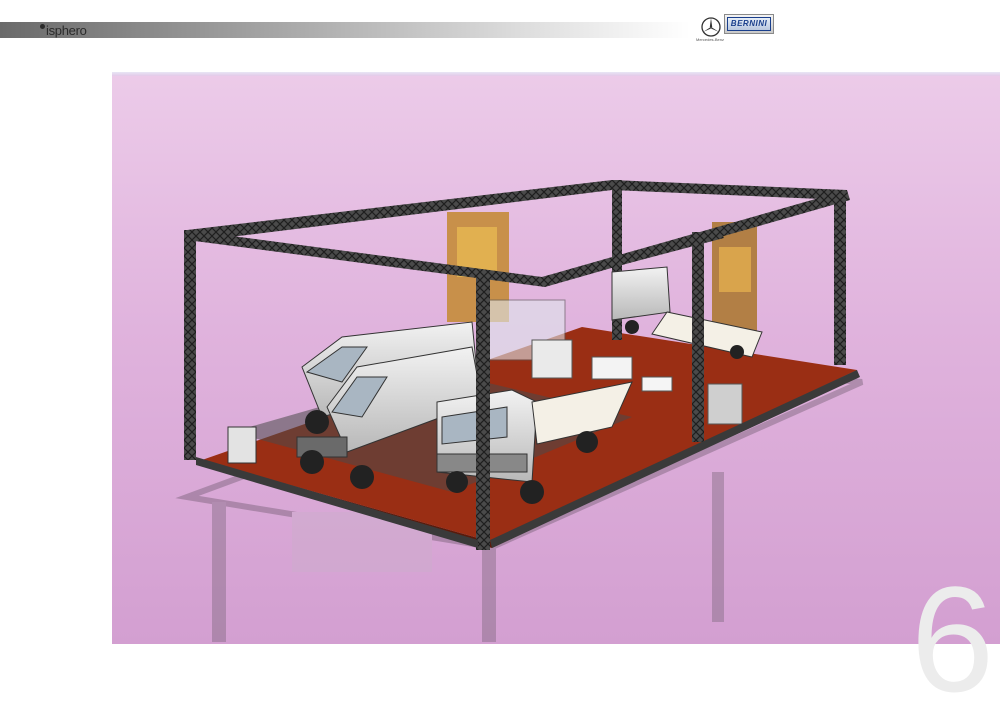 This screenshot has height=723, width=1000. I want to click on brand-name: isphero, so click(66, 30).